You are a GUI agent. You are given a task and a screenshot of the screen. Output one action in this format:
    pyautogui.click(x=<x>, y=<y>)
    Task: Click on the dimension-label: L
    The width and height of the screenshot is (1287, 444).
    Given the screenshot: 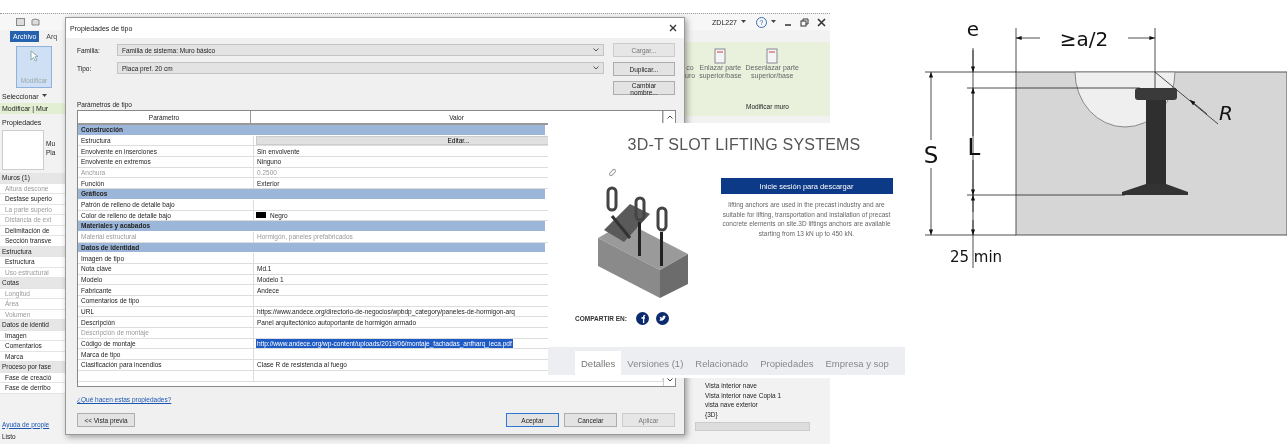 What is the action you would take?
    pyautogui.click(x=974, y=147)
    